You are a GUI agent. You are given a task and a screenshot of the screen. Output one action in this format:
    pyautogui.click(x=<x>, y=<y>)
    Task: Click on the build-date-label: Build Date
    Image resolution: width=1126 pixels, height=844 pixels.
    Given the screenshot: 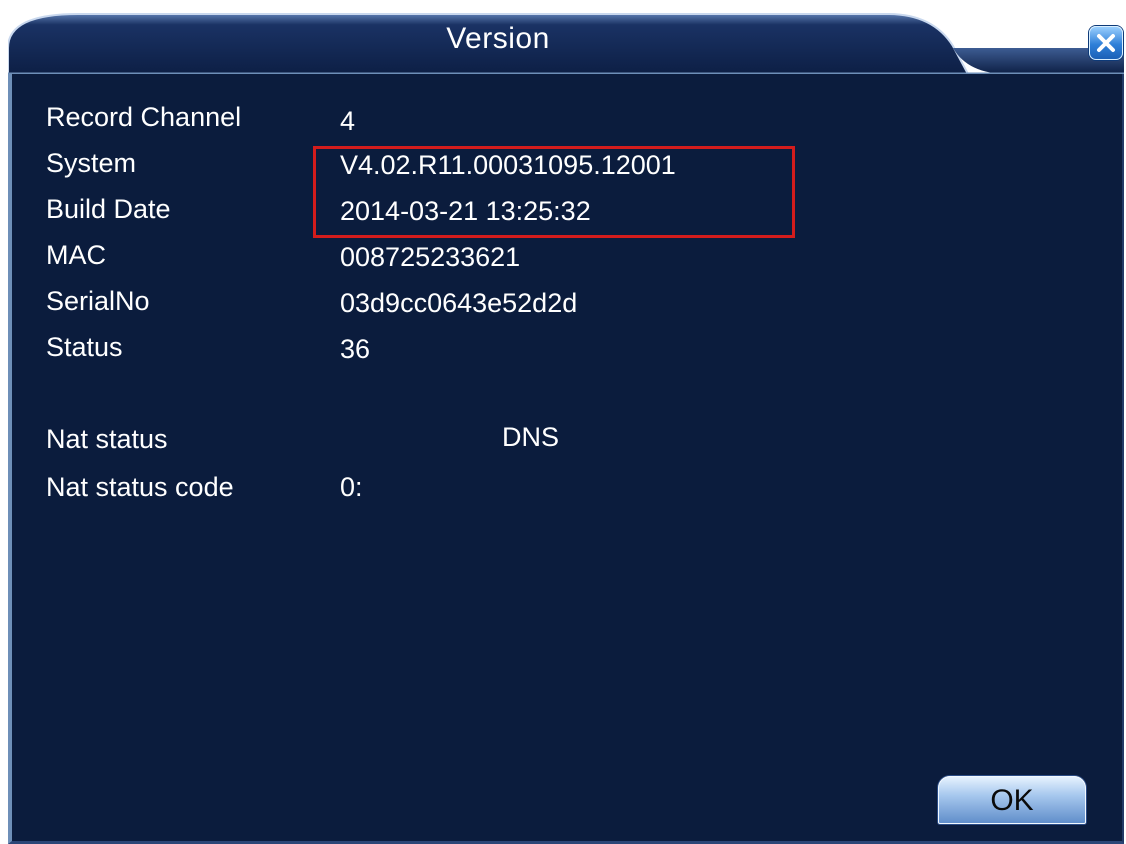 What is the action you would take?
    pyautogui.click(x=108, y=209)
    